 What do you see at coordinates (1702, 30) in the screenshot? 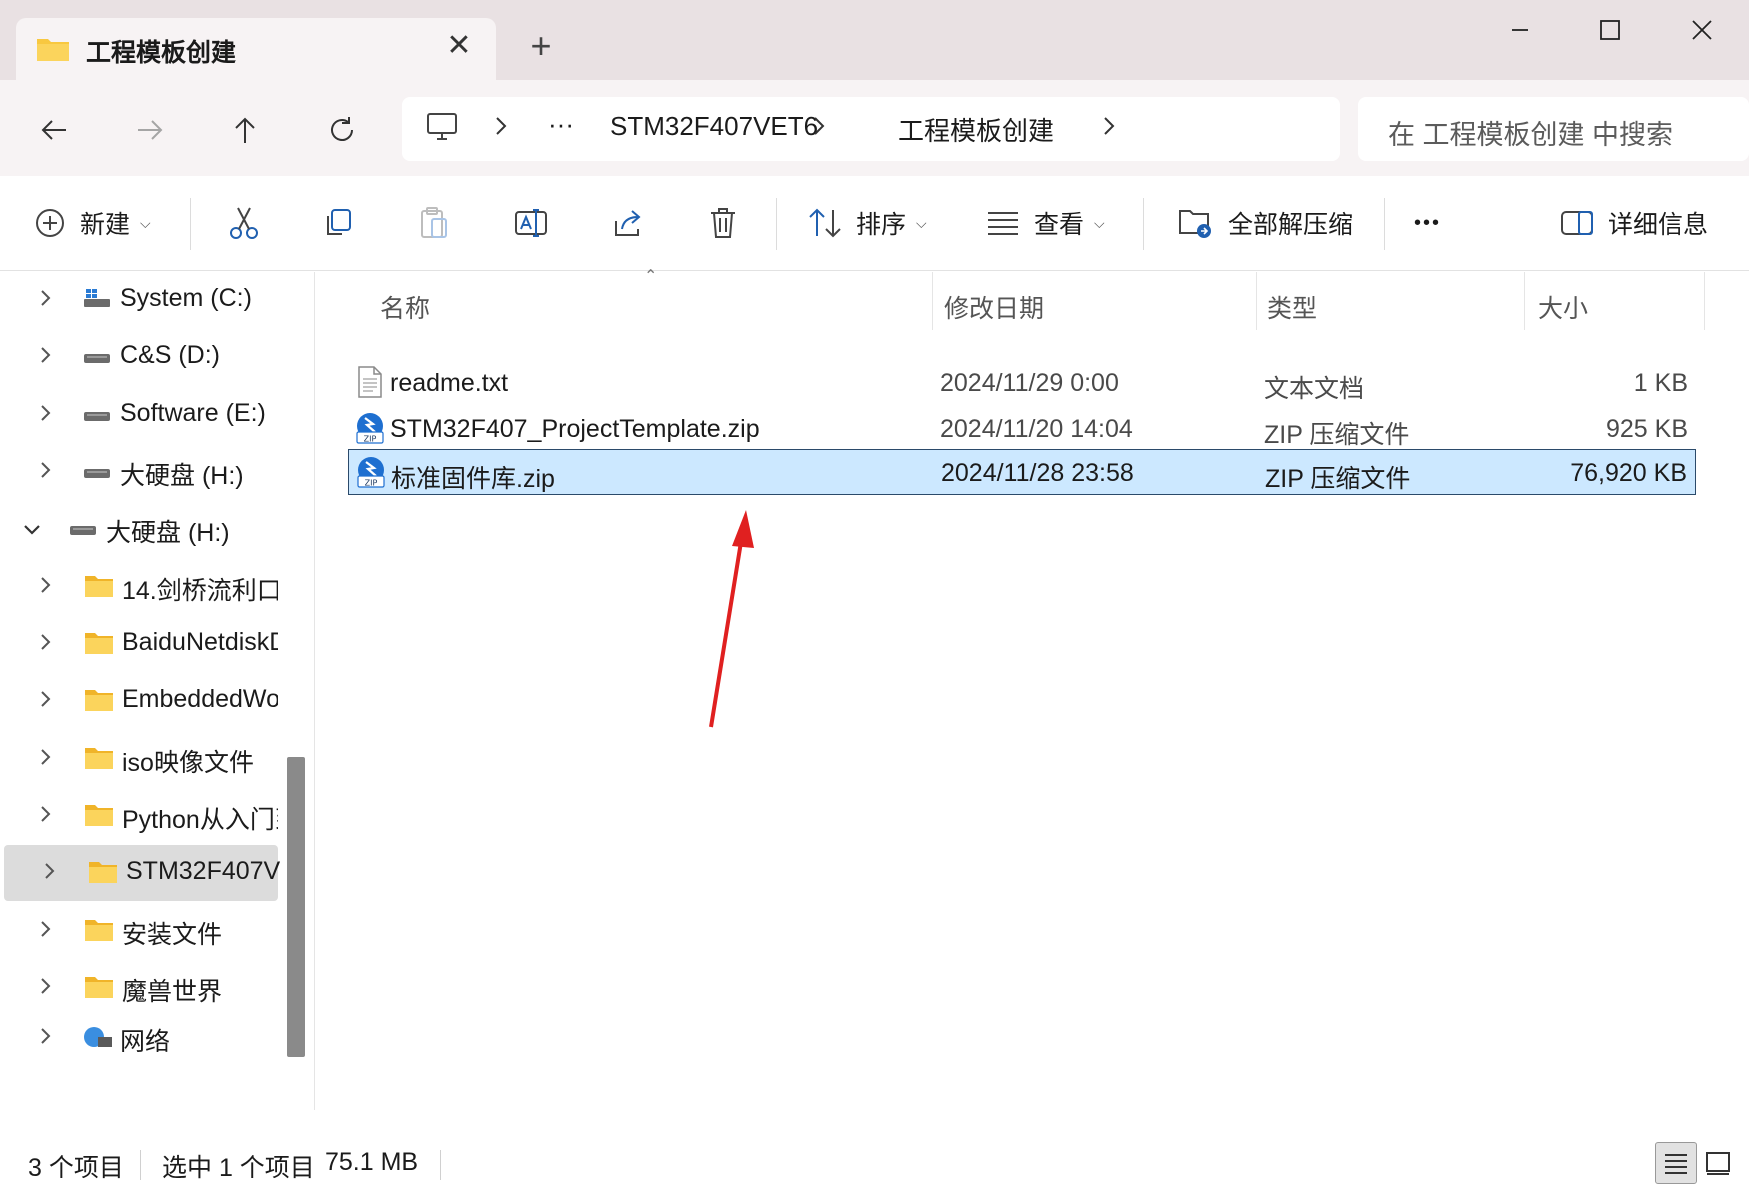
I see `close-window-button` at bounding box center [1702, 30].